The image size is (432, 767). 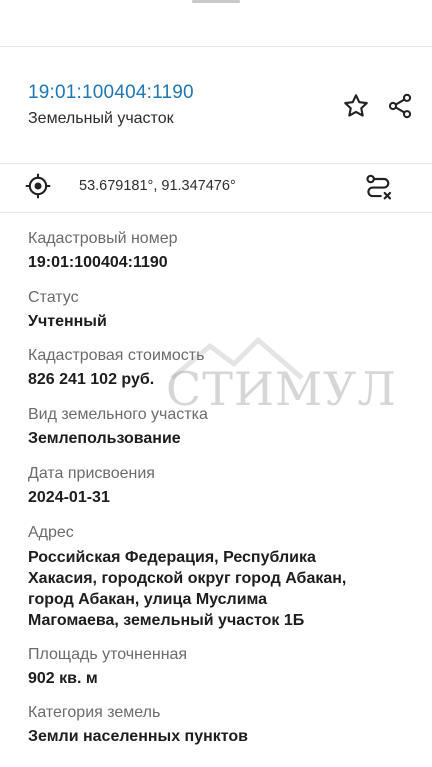 I want to click on field-value: 2024-01-31, so click(x=69, y=497).